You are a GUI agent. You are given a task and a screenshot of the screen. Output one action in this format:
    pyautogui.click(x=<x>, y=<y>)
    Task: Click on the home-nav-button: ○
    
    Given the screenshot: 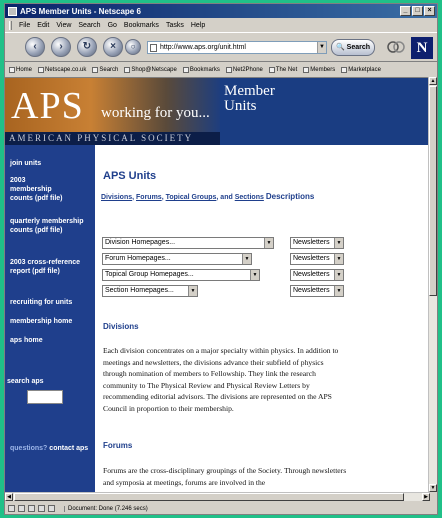 What is the action you would take?
    pyautogui.click(x=133, y=47)
    